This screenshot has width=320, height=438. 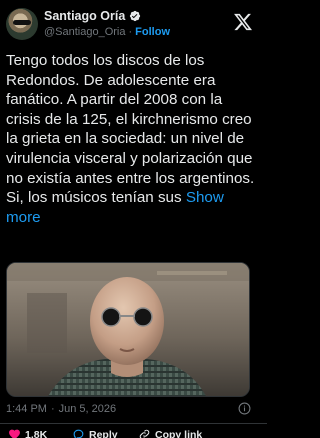 What do you see at coordinates (135, 16) in the screenshot?
I see `verified-badge-icon` at bounding box center [135, 16].